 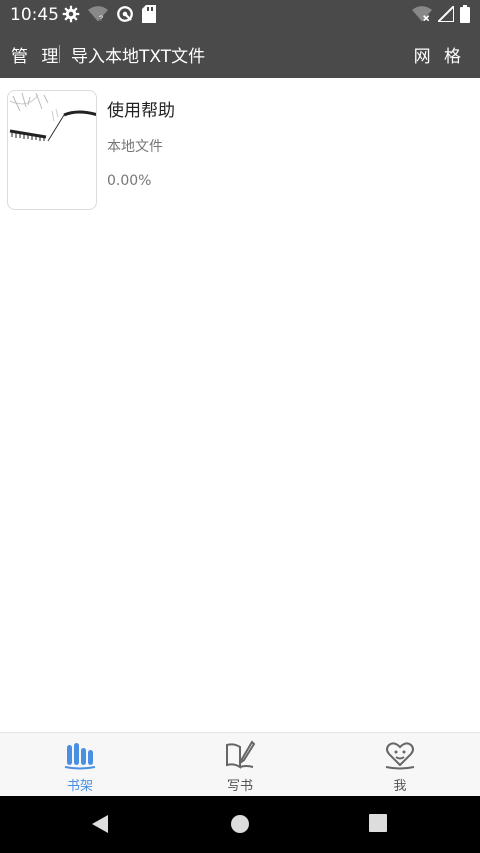 I want to click on system-navigation-bar, so click(x=240, y=824).